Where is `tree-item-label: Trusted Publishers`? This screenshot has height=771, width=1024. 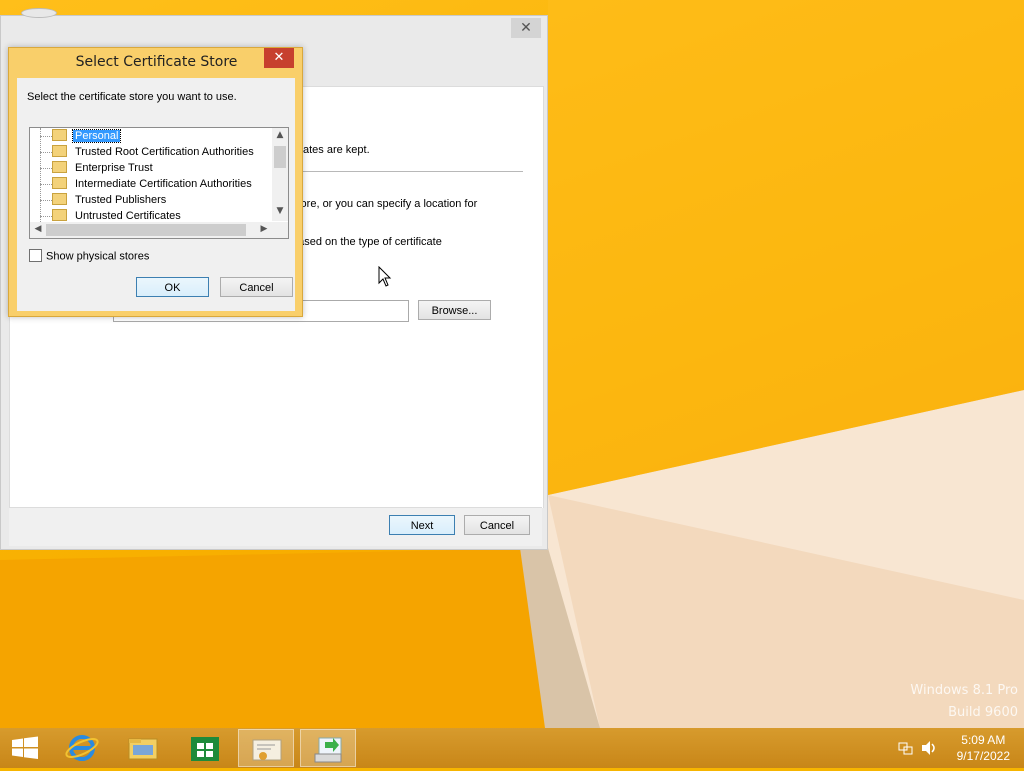
tree-item-label: Trusted Publishers is located at coordinates (121, 200).